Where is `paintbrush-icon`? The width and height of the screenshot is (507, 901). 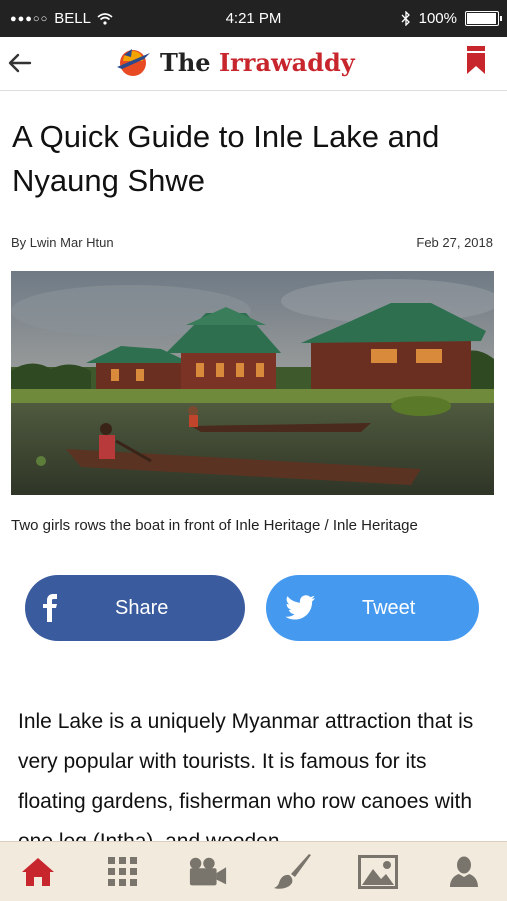 paintbrush-icon is located at coordinates (292, 871).